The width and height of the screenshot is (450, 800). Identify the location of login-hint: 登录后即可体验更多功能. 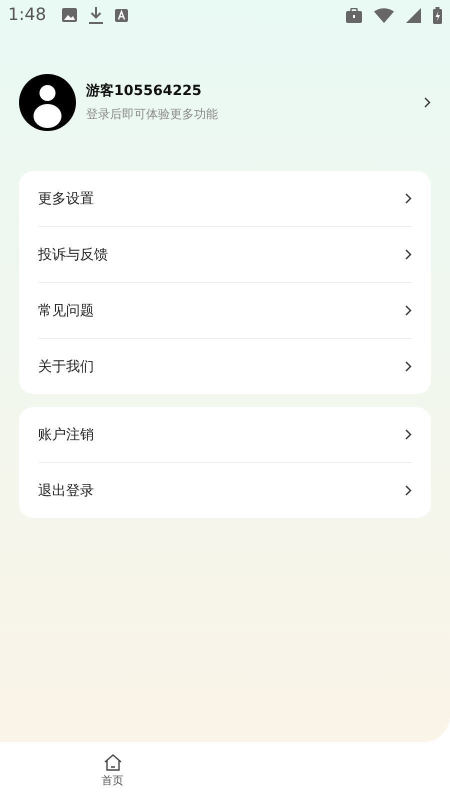
(152, 114).